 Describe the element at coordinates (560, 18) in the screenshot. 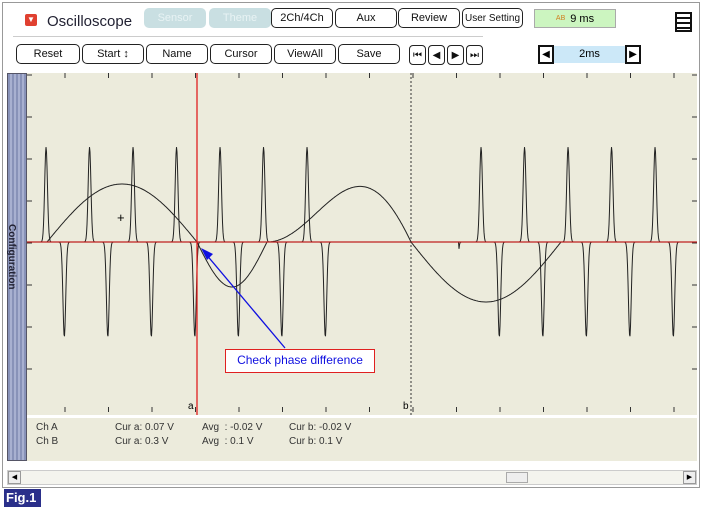

I see `ab-icon: AB` at that location.